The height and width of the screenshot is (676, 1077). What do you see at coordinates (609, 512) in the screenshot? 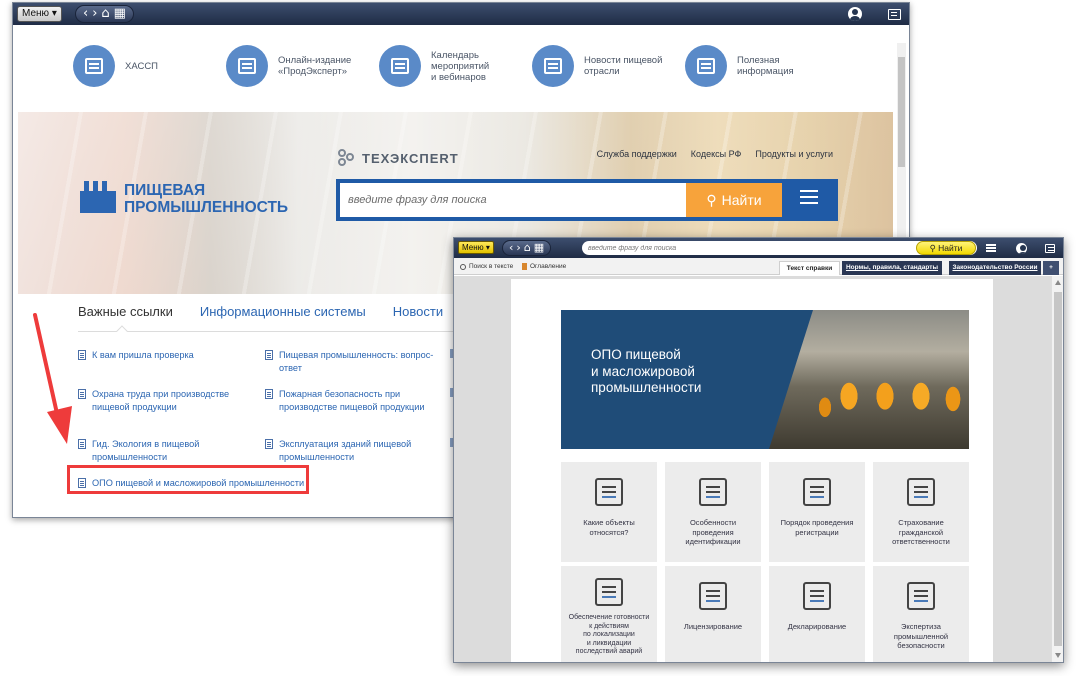
I see `tile-which-objects: Какие объекты относятся?` at bounding box center [609, 512].